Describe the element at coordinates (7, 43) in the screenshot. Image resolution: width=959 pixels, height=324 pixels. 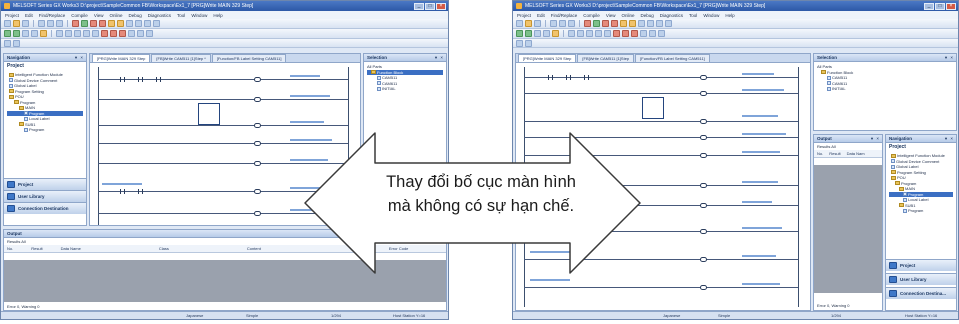
I see `nav-toggle-icon` at that location.